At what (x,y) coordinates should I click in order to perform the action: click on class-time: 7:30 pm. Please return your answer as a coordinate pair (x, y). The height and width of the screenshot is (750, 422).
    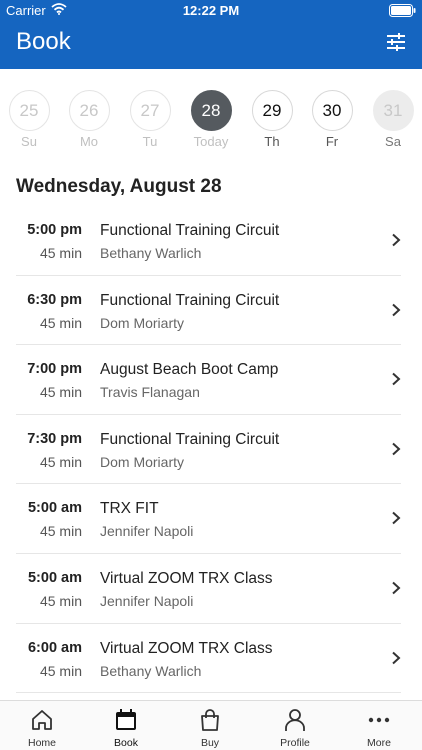
    Looking at the image, I should click on (54, 438).